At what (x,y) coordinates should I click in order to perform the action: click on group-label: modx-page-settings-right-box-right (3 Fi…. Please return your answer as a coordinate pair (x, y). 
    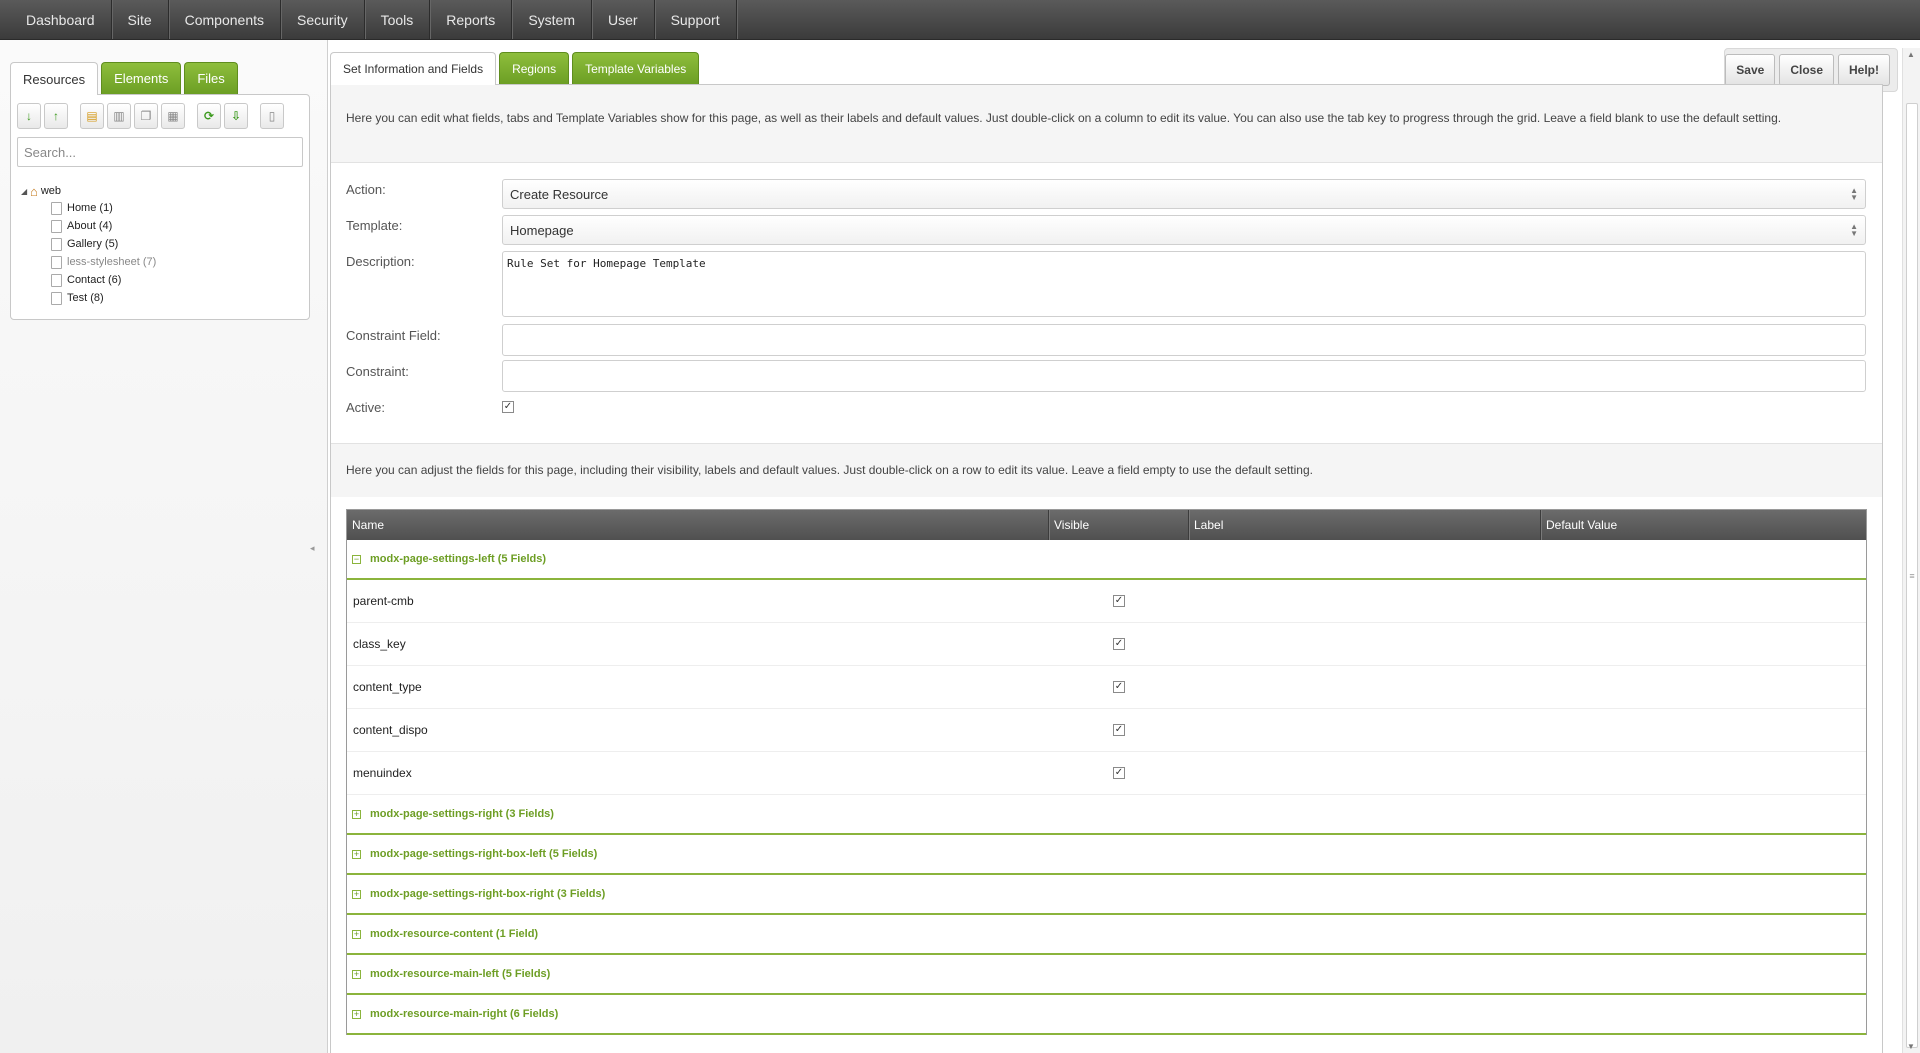
    Looking at the image, I should click on (488, 894).